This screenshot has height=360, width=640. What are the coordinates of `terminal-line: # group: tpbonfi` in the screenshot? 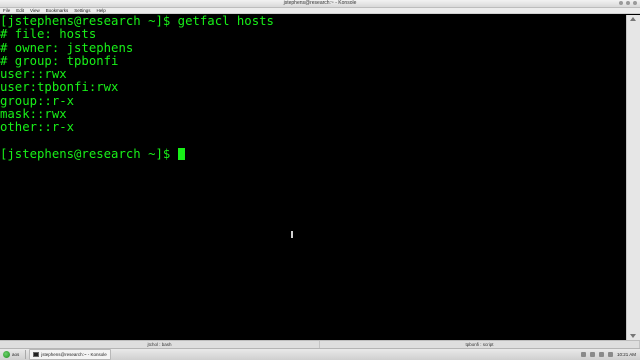 It's located at (59, 60).